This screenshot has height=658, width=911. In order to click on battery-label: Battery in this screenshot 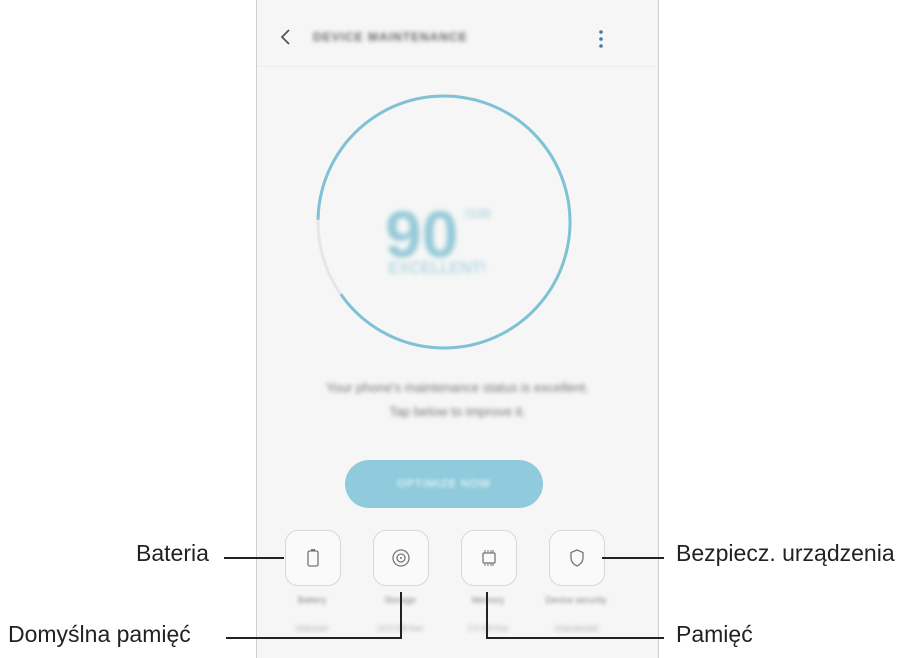, I will do `click(312, 600)`.